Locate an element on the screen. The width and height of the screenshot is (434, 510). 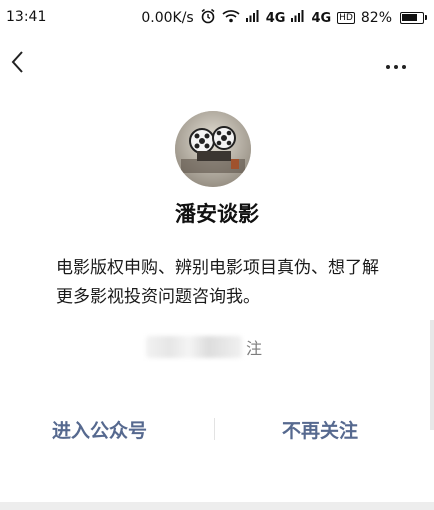
blurred-text is located at coordinates (194, 347).